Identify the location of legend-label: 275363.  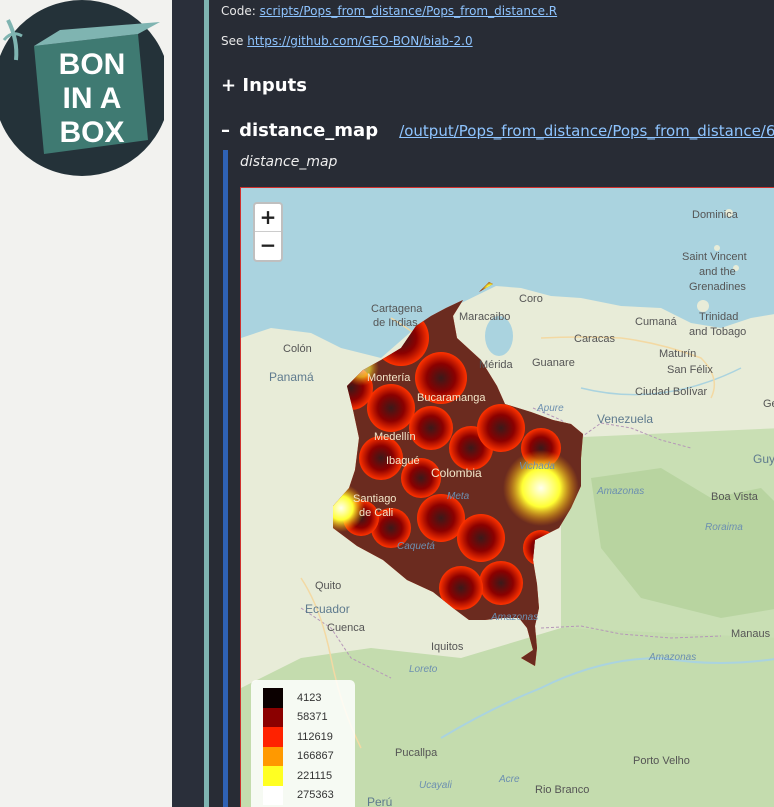
(315, 795).